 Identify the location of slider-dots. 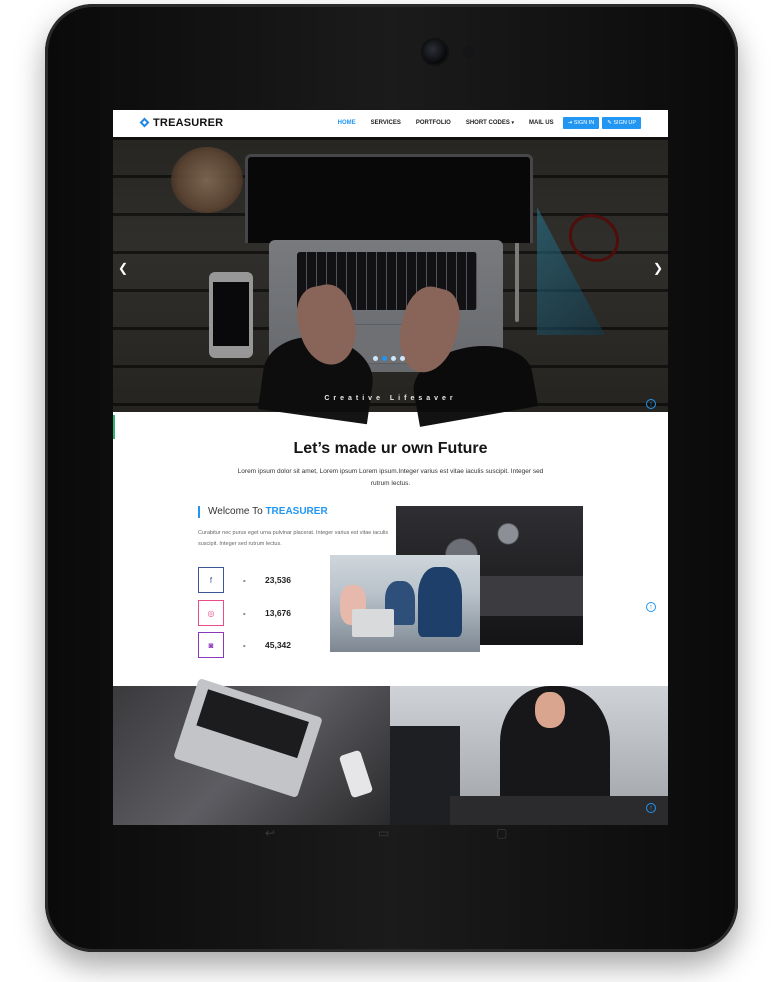
(389, 358).